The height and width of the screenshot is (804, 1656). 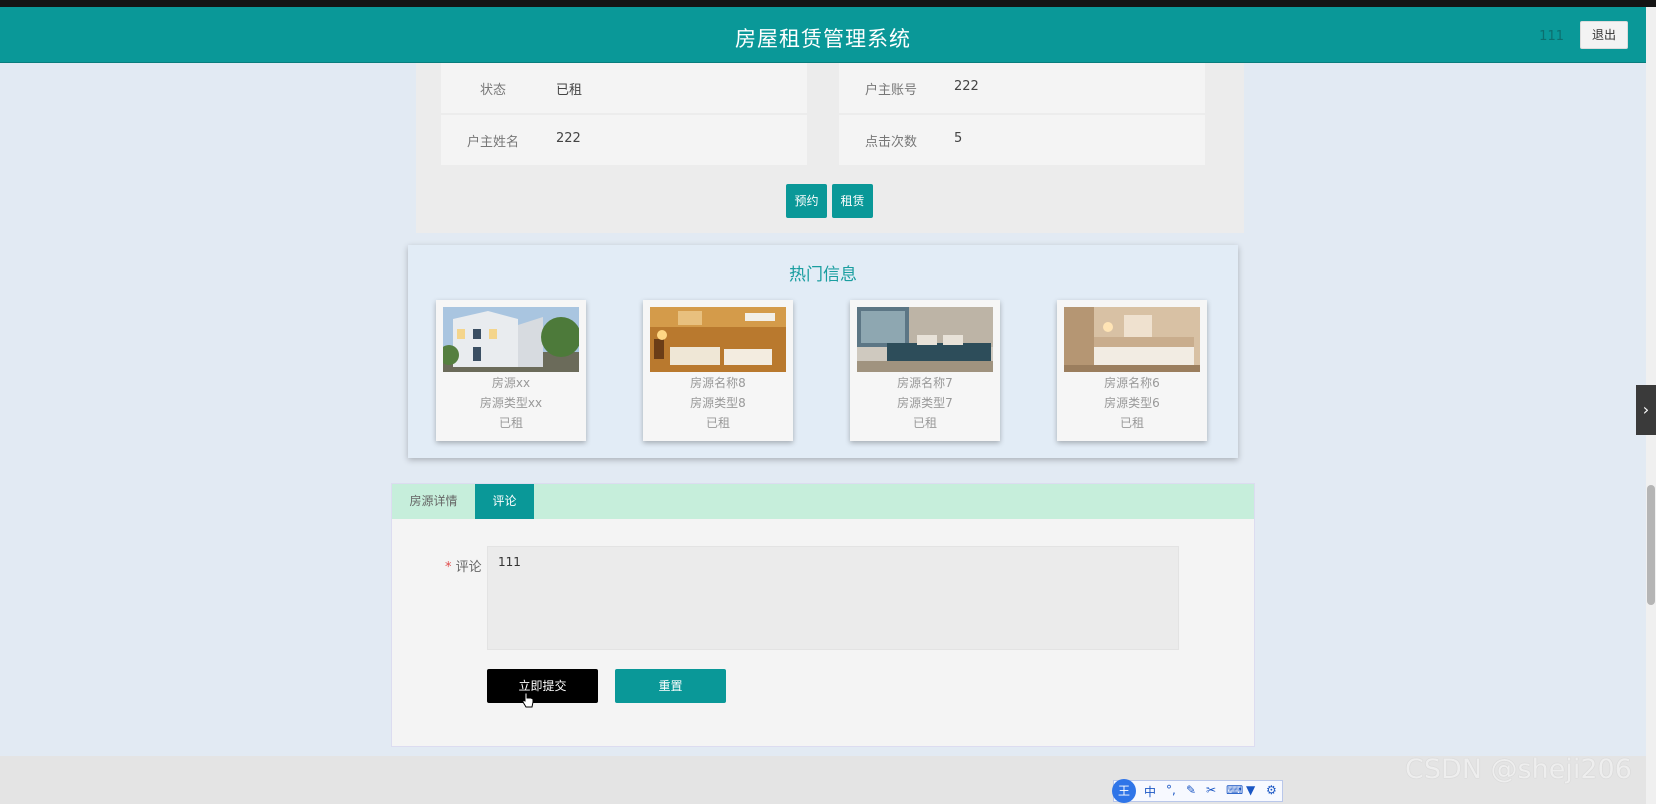 I want to click on ime-logo: 王, so click(x=1124, y=791).